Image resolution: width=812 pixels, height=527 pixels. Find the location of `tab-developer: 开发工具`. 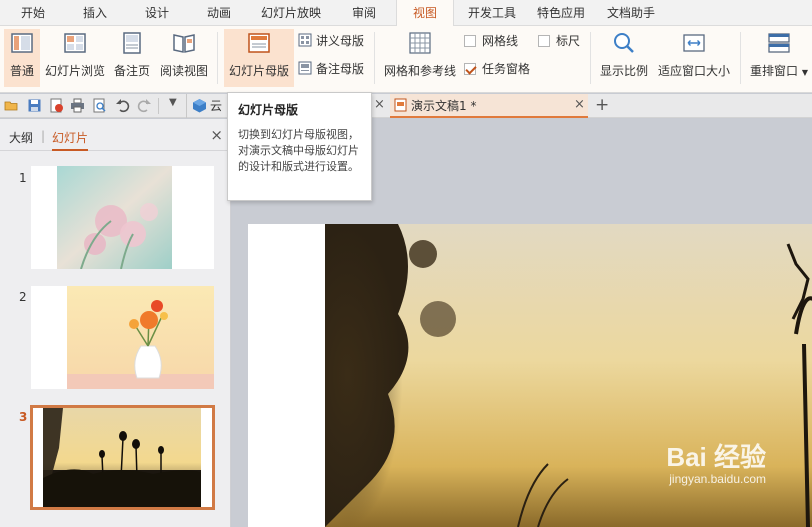

tab-developer: 开发工具 is located at coordinates (492, 13).